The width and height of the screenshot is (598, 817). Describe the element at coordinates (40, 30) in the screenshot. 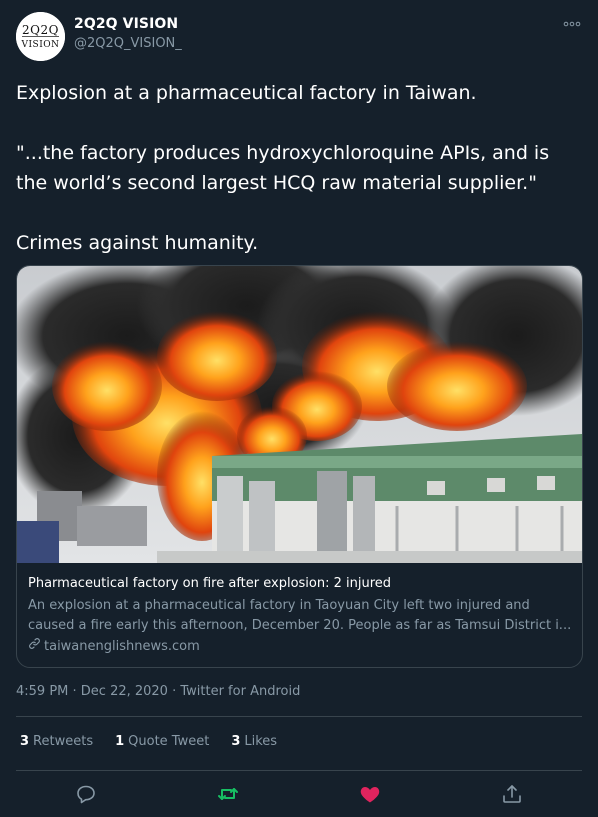

I see `svg-text: 2Q2Q` at that location.